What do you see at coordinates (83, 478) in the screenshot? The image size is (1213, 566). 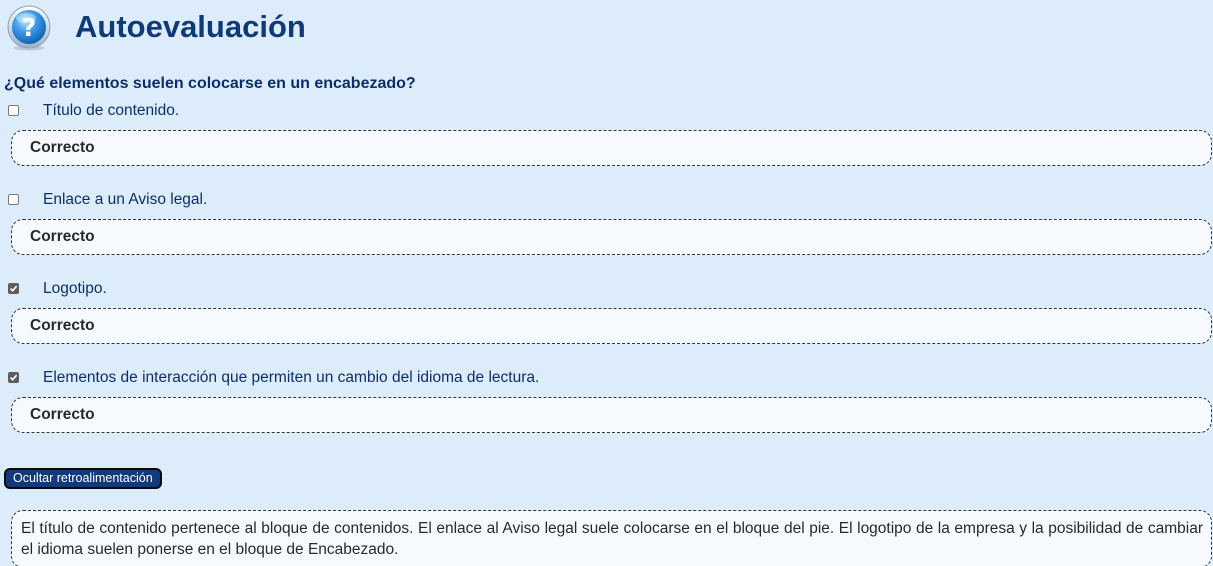 I see `hide-feedback-button: Ocultar retroalimentación` at bounding box center [83, 478].